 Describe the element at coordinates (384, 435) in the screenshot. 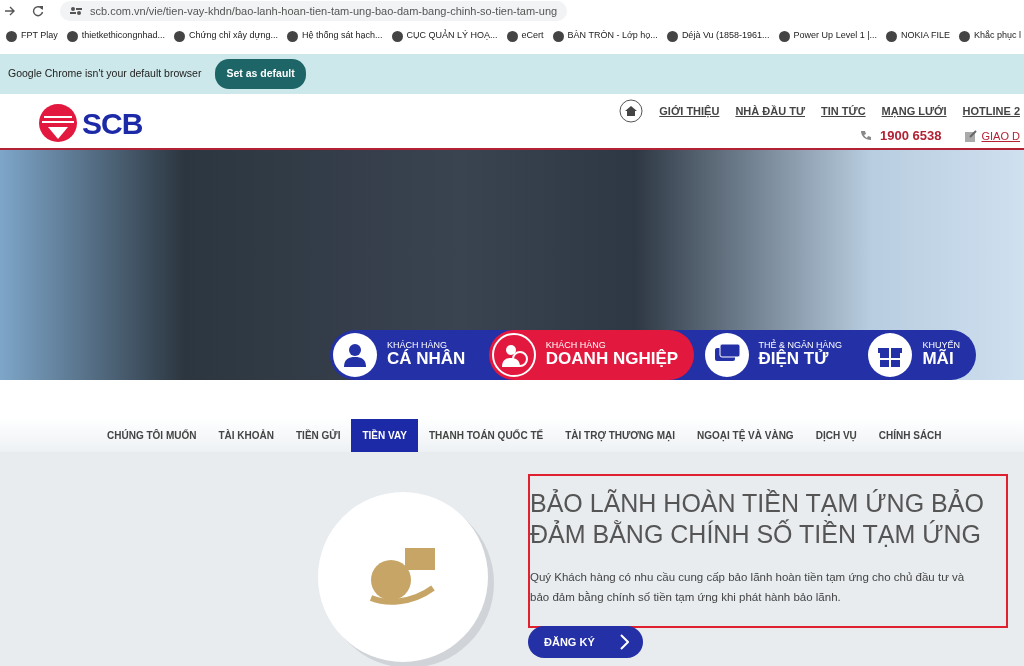

I see `category-tab: TIỀN VAY` at that location.